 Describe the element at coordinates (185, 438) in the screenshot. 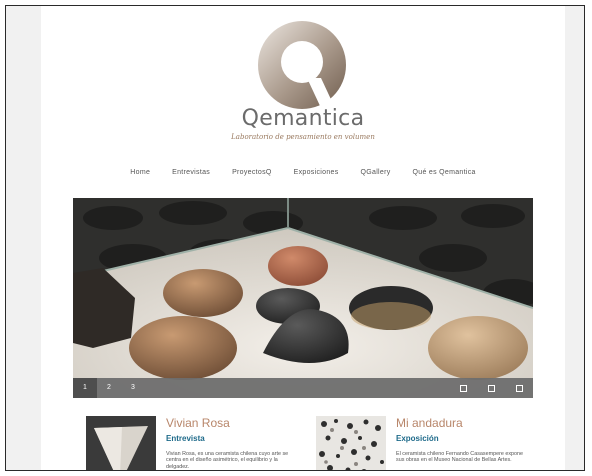

I see `article-category: Entrevista` at that location.